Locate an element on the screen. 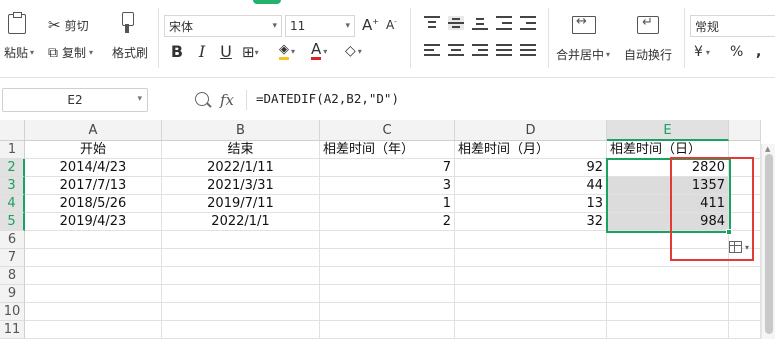  row-header: 4 is located at coordinates (12, 204).